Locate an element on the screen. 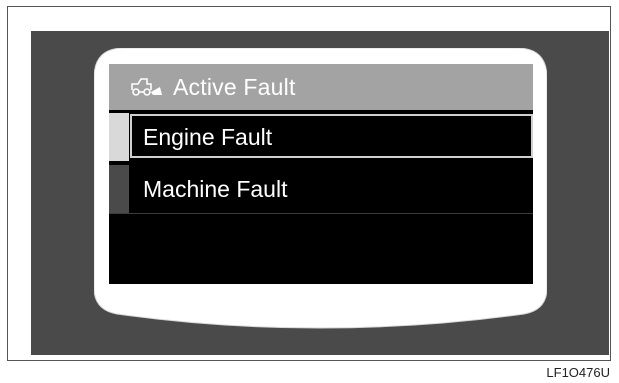 Image resolution: width=619 pixels, height=383 pixels. screen-title: Active Fault is located at coordinates (234, 86).